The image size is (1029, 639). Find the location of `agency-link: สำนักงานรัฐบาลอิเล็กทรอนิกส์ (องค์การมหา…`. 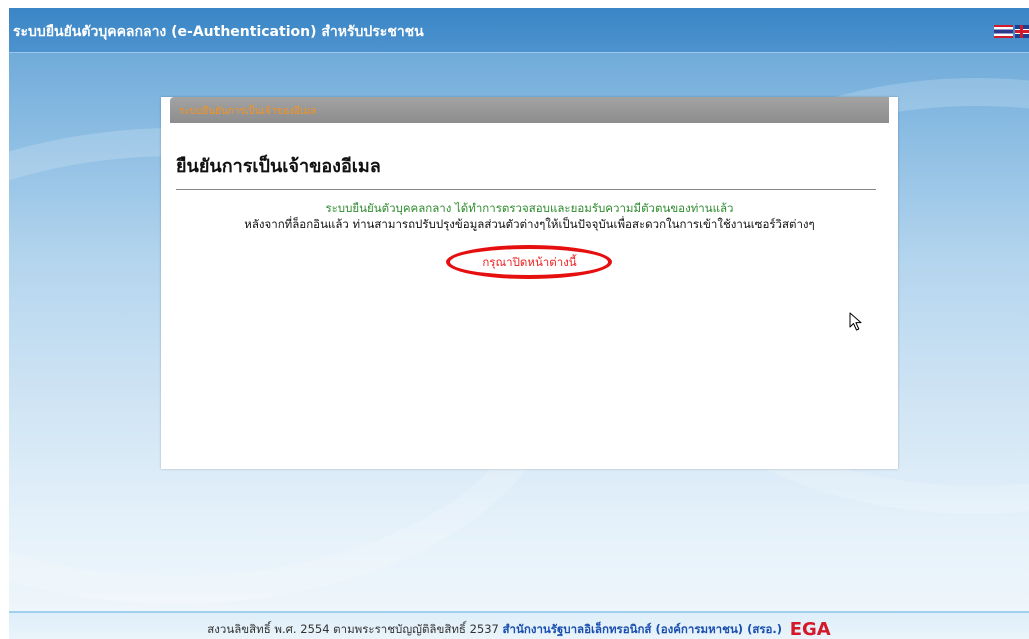

agency-link: สำนักงานรัฐบาลอิเล็กทรอนิกส์ (องค์การมหา… is located at coordinates (643, 629).